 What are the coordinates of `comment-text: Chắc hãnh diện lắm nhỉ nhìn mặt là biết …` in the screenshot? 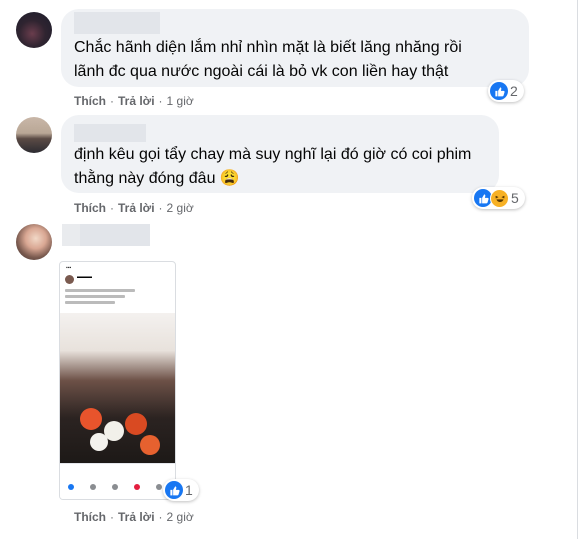 It's located at (268, 60).